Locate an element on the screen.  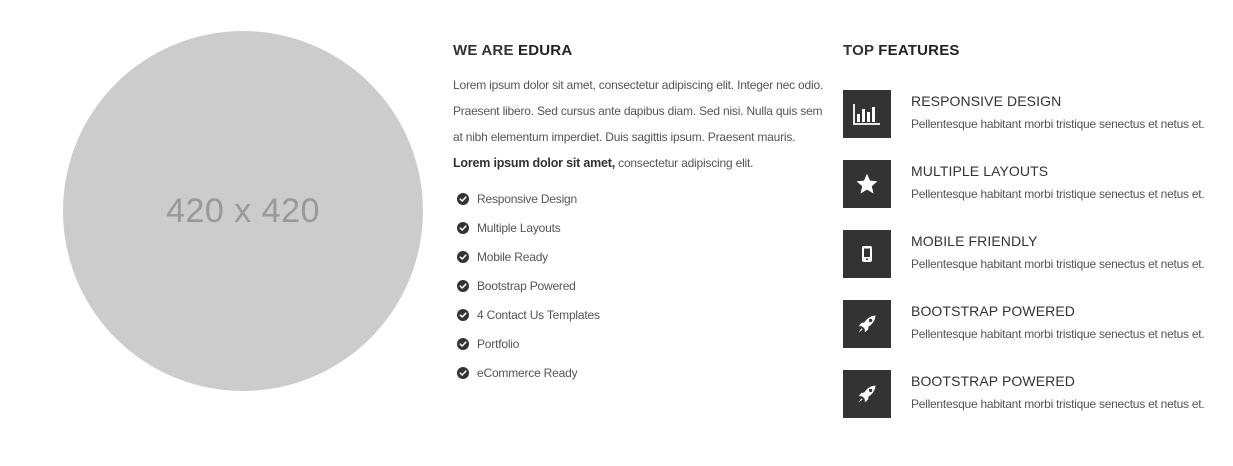
checklist-item-label: Responsive Design is located at coordinates (527, 198).